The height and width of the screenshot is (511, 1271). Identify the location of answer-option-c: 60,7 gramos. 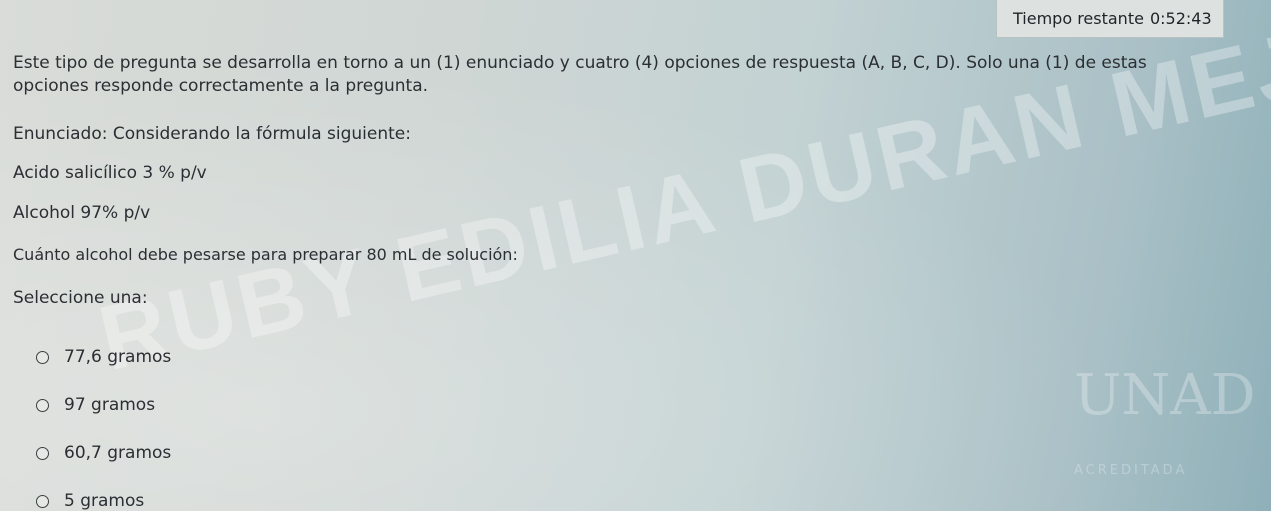
(103, 453).